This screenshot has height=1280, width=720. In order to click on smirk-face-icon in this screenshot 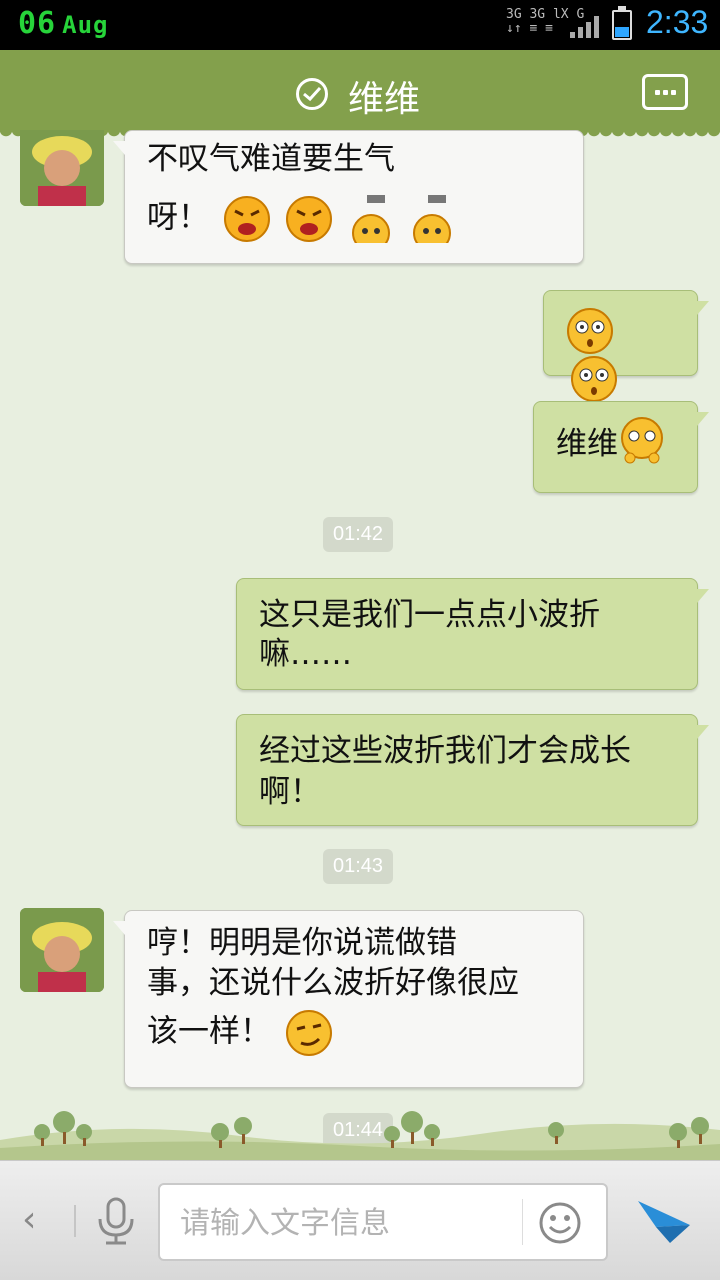, I will do `click(308, 1033)`.